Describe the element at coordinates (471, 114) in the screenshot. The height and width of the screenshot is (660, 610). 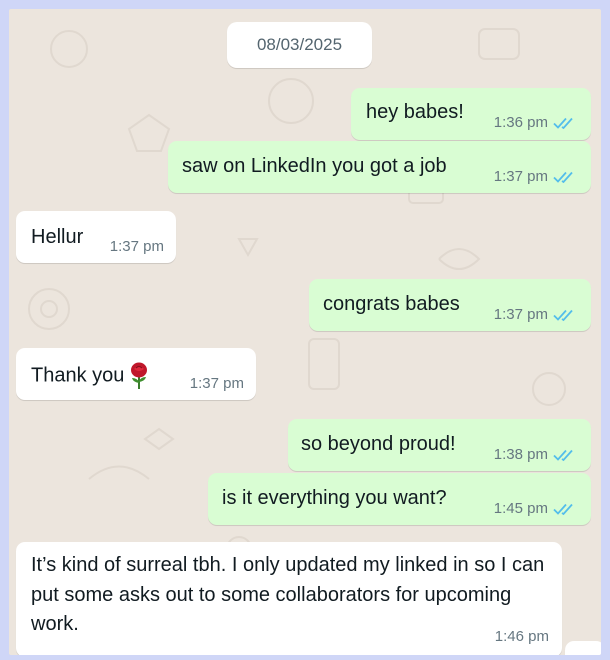
I see `message-bubble-outgoing: hey babes! 1:36 pm` at that location.